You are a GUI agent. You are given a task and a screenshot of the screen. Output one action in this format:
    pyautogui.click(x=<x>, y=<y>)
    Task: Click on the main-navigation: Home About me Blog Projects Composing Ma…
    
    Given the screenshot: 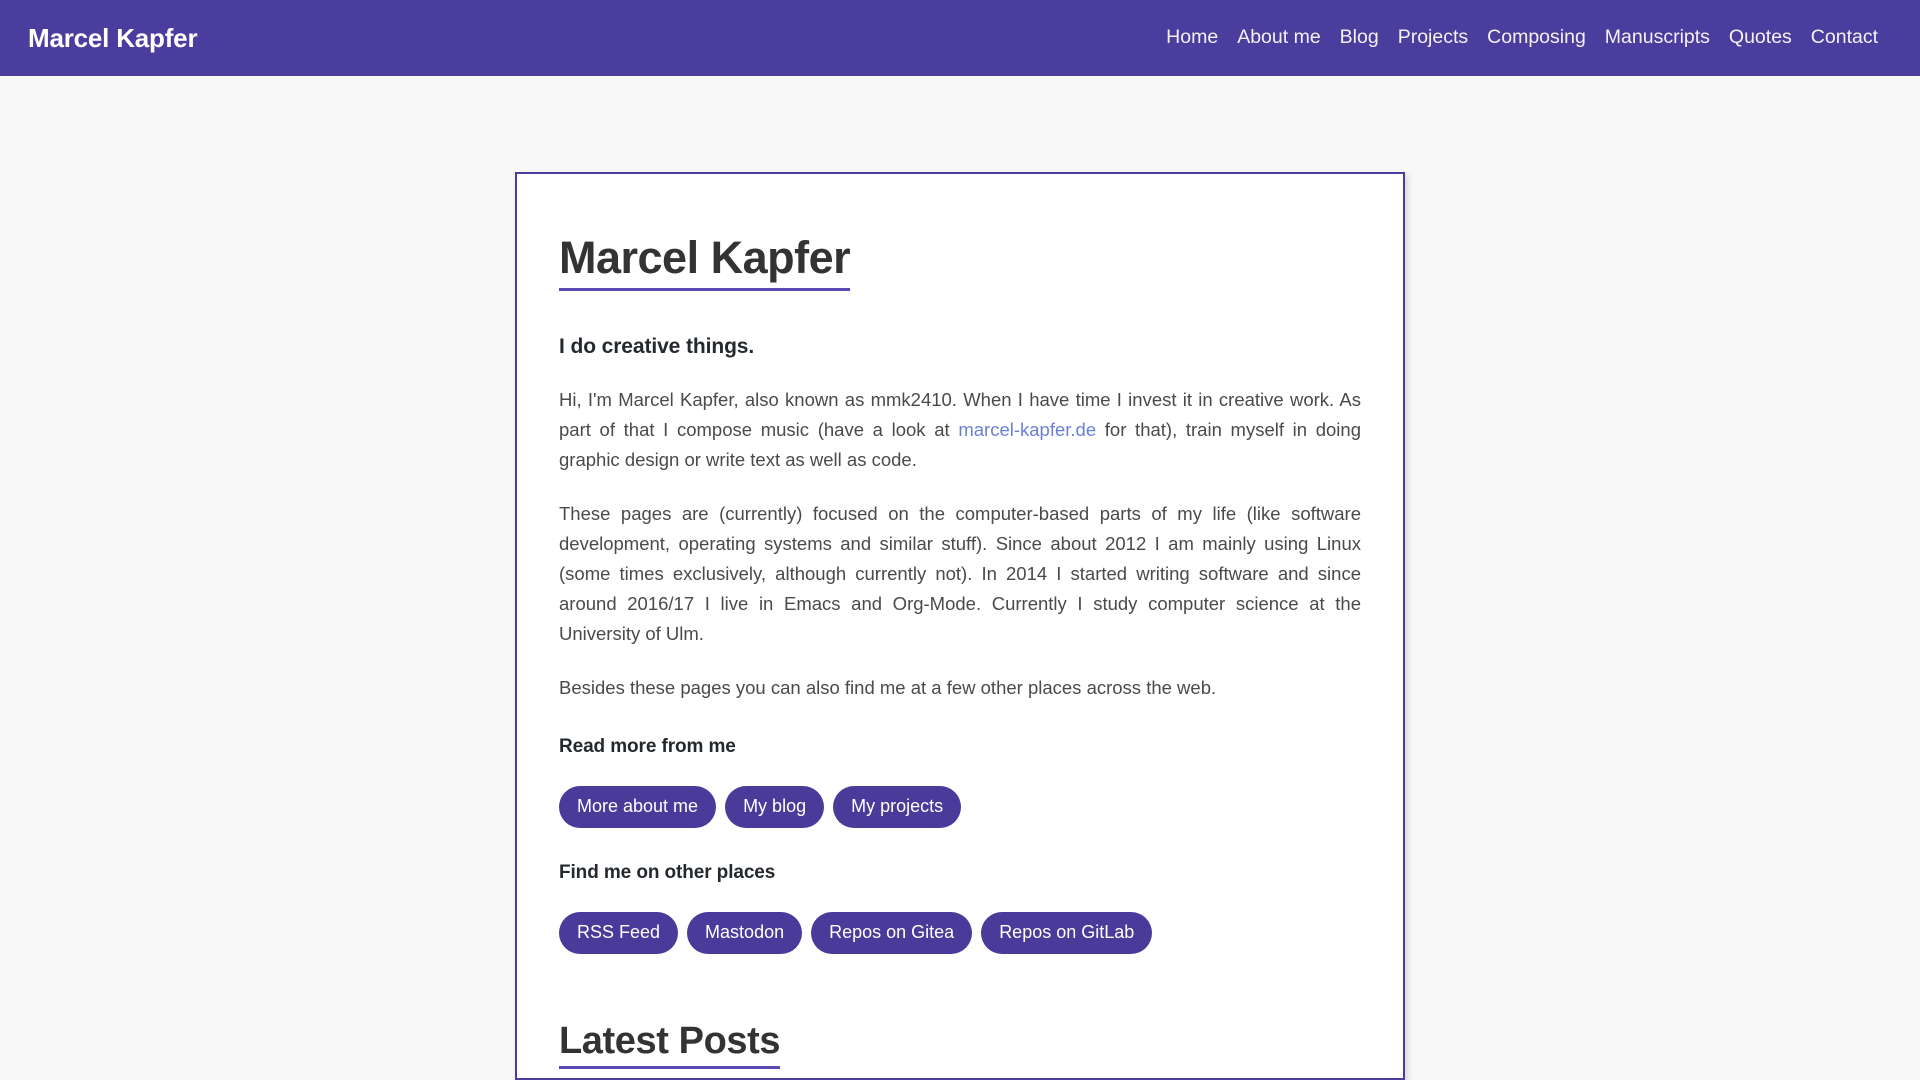 What is the action you would take?
    pyautogui.click(x=1527, y=38)
    